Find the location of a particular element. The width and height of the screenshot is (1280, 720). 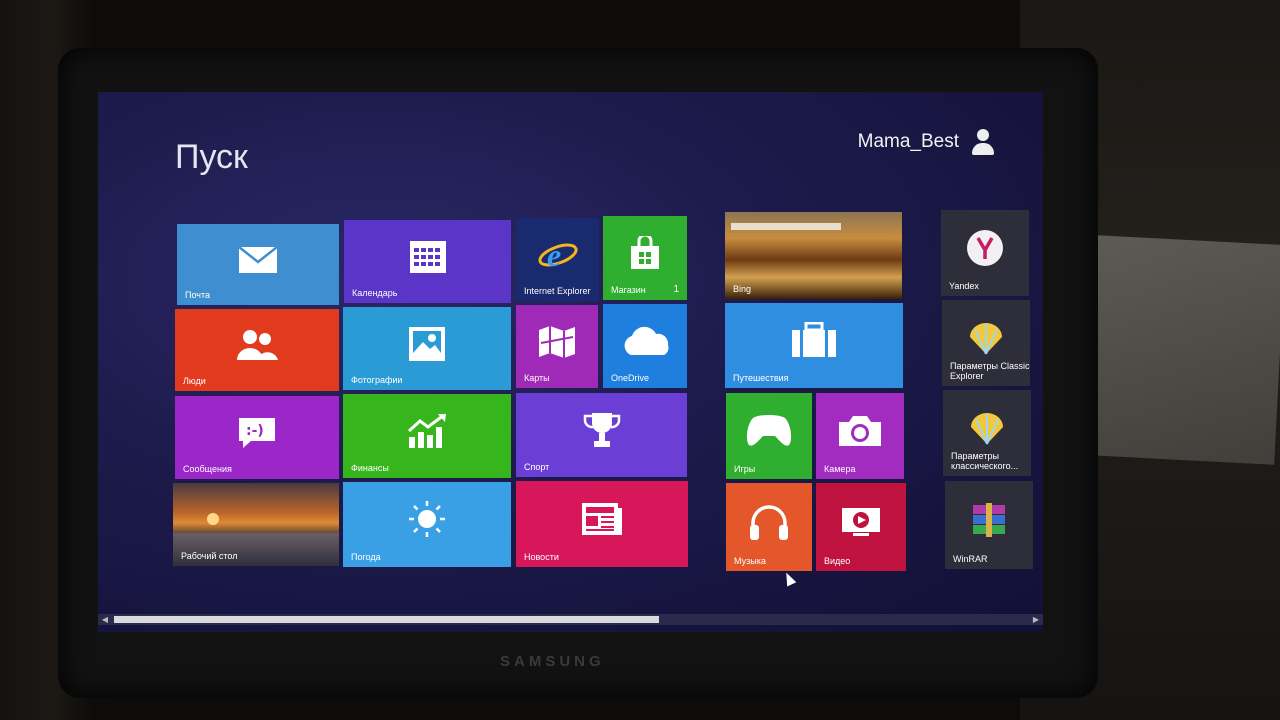

tile-messages: :-) Сообщения is located at coordinates (257, 437).